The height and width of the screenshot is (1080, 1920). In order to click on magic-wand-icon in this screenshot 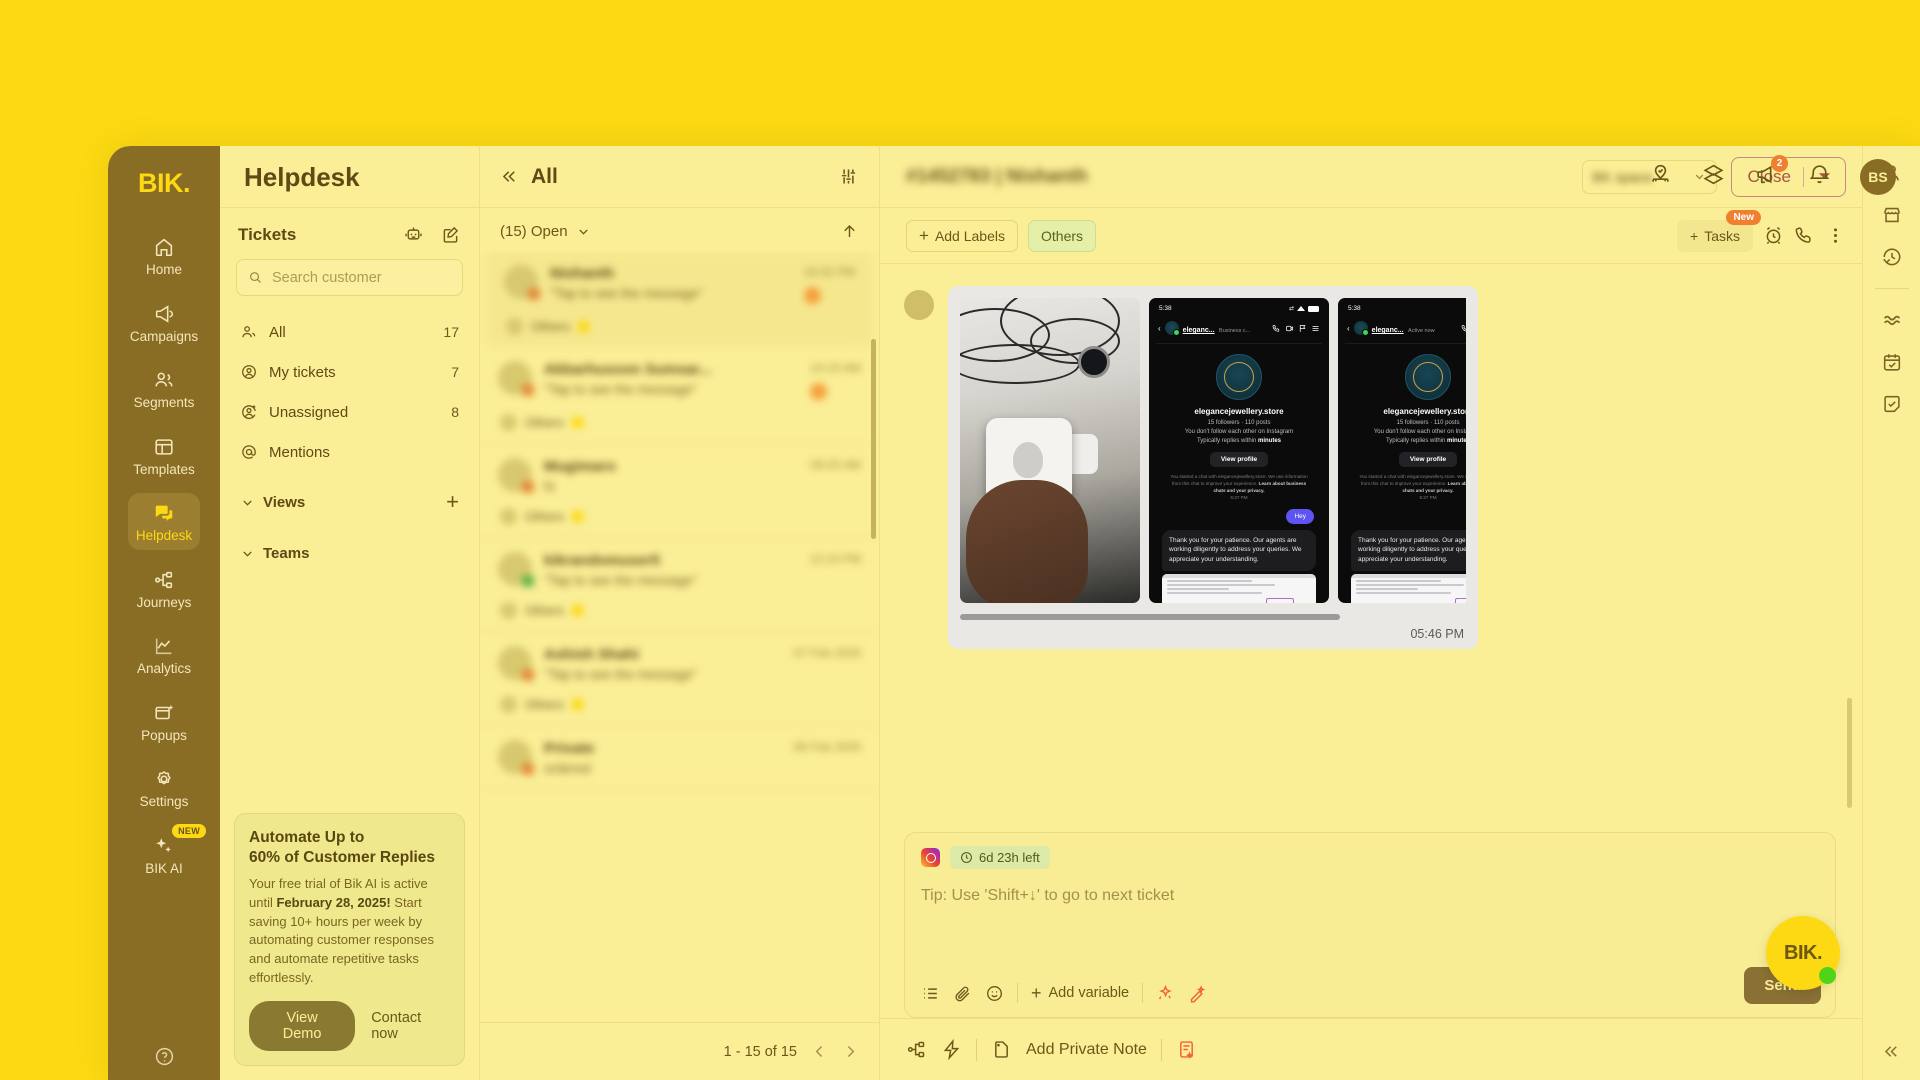, I will do `click(1165, 993)`.